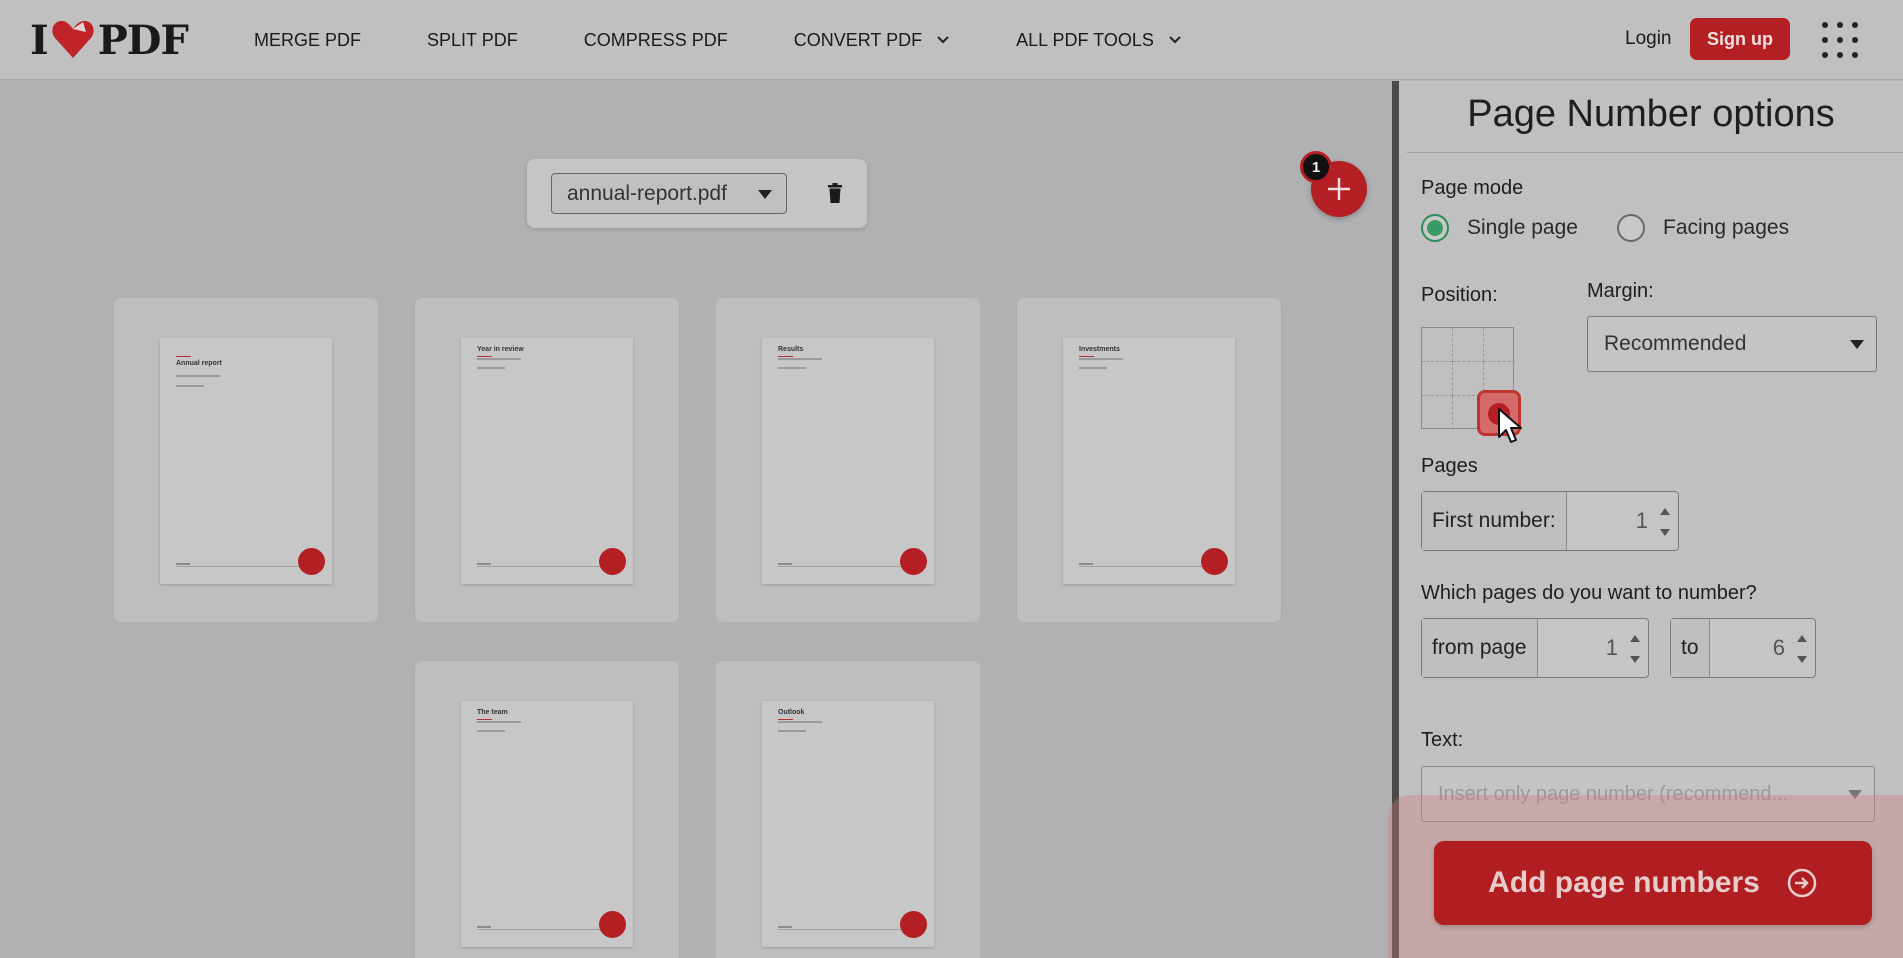 This screenshot has width=1903, height=958. Describe the element at coordinates (1468, 345) in the screenshot. I see `position-top-center` at that location.